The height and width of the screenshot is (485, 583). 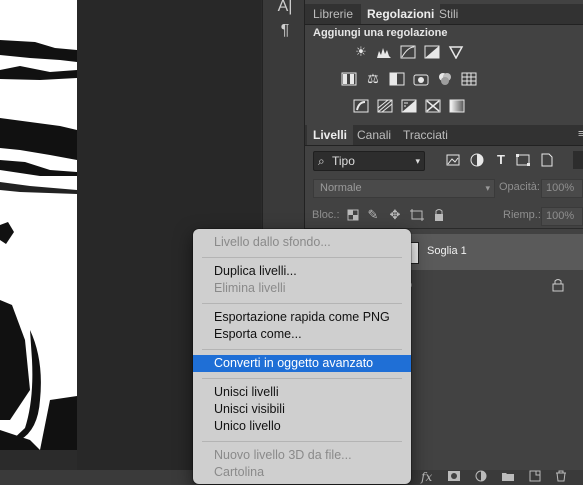 I want to click on opacity-label: Opacità:, so click(x=519, y=187).